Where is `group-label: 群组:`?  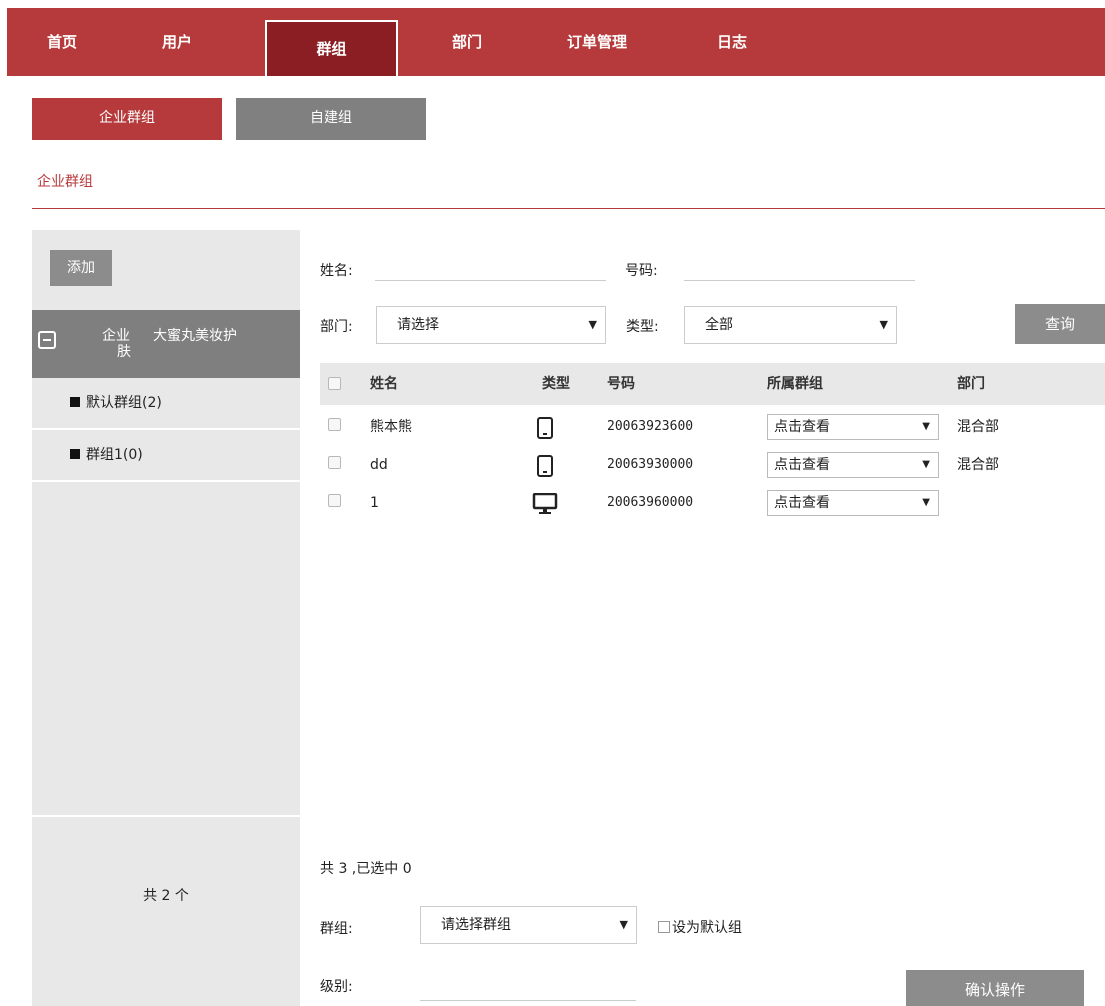 group-label: 群组: is located at coordinates (336, 929).